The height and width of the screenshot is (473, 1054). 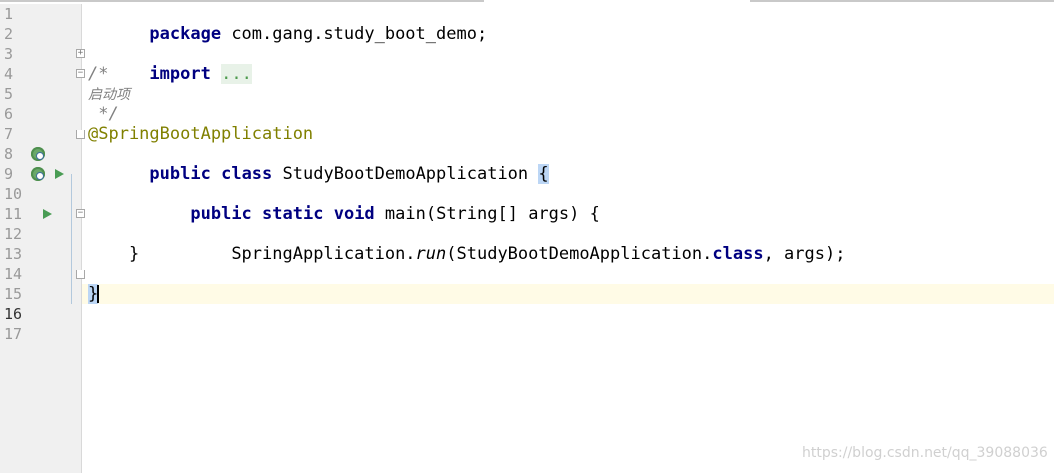 What do you see at coordinates (13, 254) in the screenshot?
I see `line-number: 13` at bounding box center [13, 254].